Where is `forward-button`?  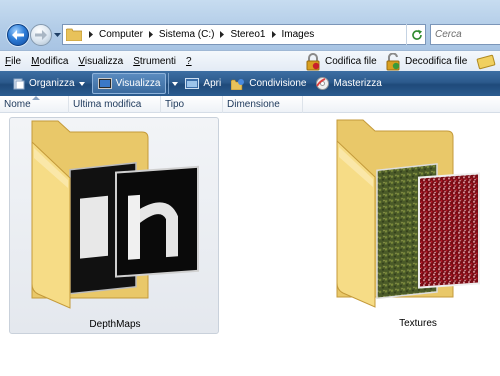 forward-button is located at coordinates (41, 35).